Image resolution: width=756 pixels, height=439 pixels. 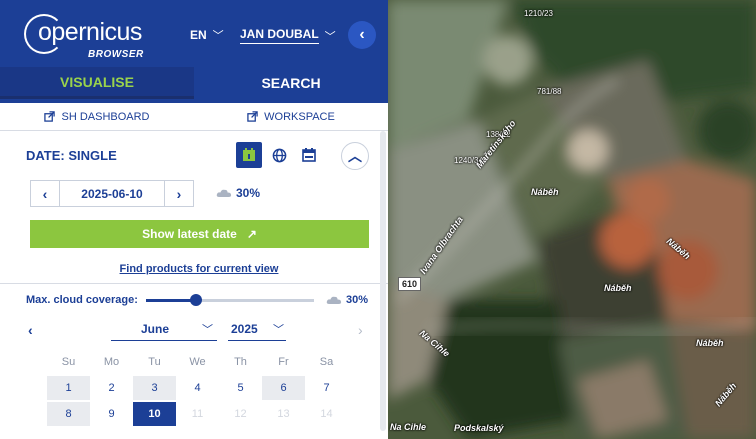 I want to click on weekday-header: Tu, so click(x=154, y=362).